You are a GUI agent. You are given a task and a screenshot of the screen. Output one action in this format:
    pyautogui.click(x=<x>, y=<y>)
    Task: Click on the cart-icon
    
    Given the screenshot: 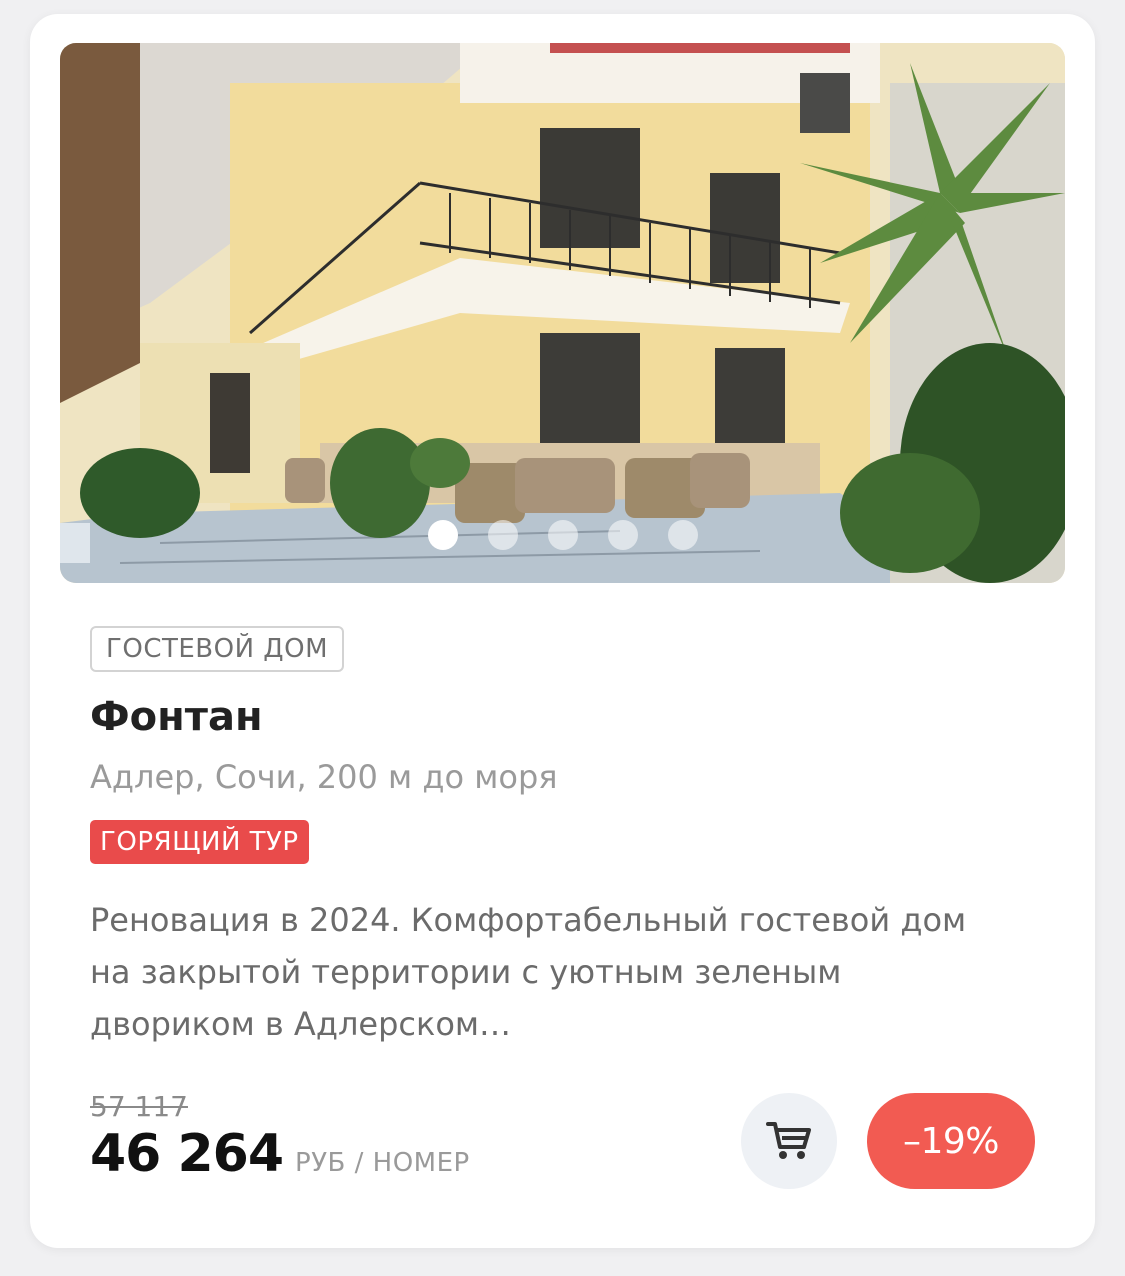 What is the action you would take?
    pyautogui.click(x=788, y=1140)
    